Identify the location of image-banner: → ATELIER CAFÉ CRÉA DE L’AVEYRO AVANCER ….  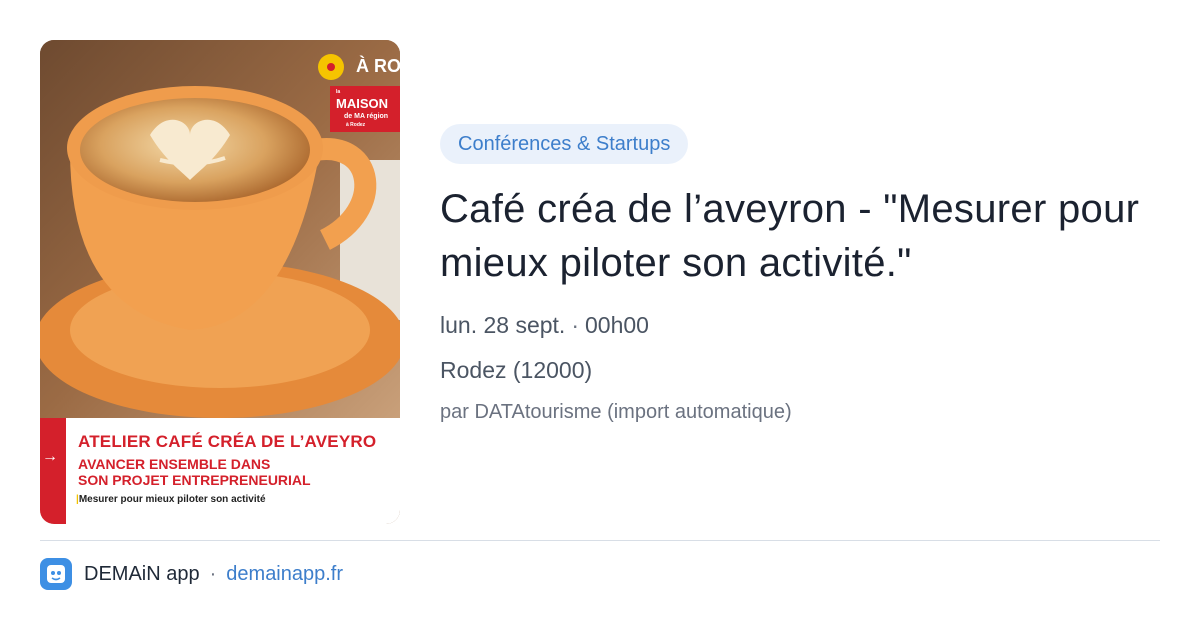
(220, 471).